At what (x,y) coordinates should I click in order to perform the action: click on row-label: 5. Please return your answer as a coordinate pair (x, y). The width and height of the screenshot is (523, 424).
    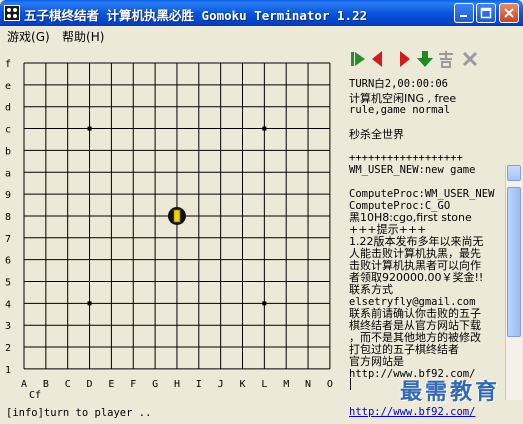
    Looking at the image, I should click on (8, 283).